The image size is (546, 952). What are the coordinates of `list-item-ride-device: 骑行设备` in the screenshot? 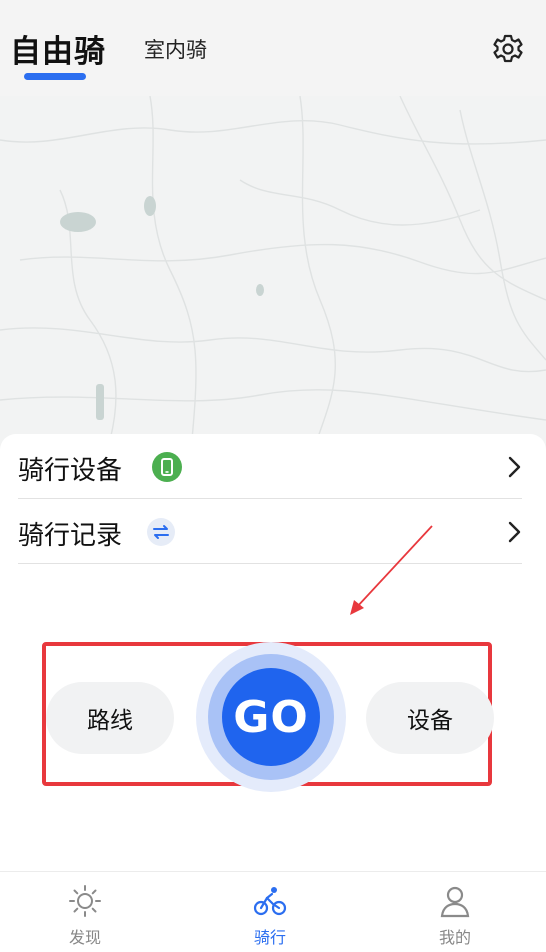 It's located at (270, 466).